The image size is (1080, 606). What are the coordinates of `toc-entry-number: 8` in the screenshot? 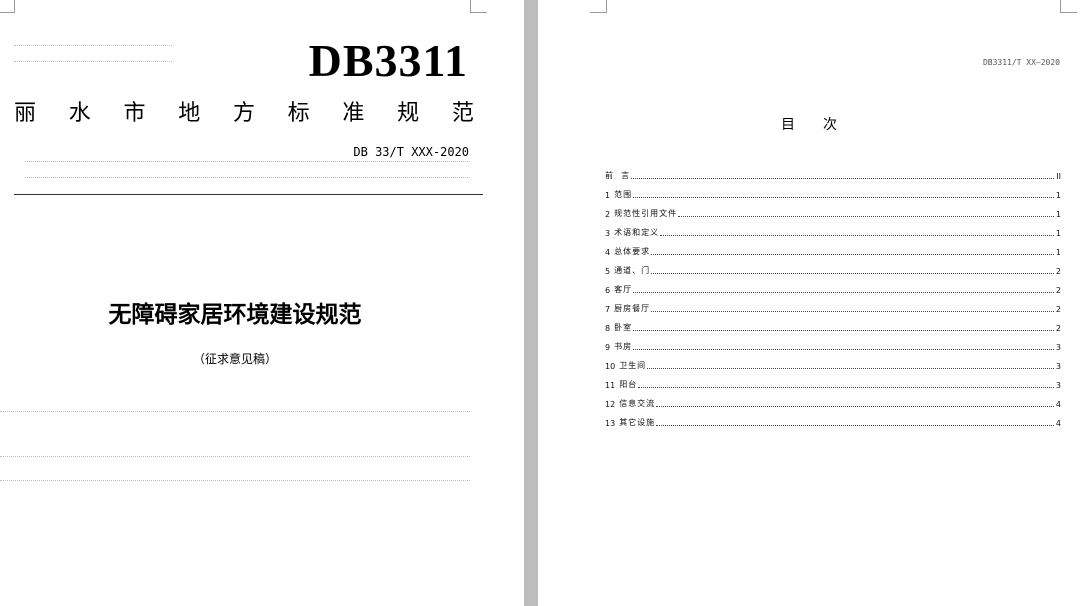 It's located at (608, 328).